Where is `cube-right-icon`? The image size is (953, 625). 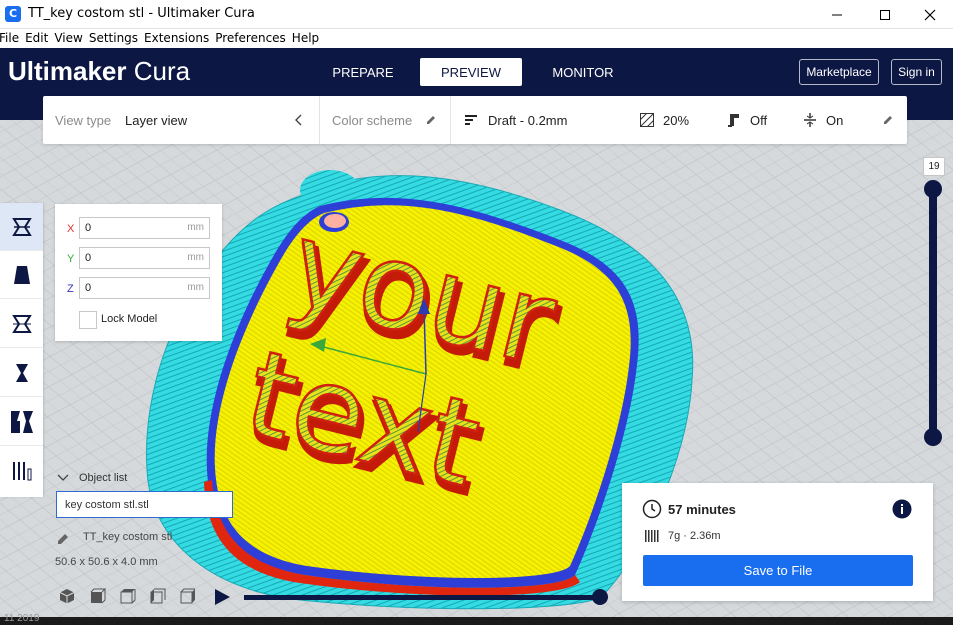 cube-right-icon is located at coordinates (187, 596).